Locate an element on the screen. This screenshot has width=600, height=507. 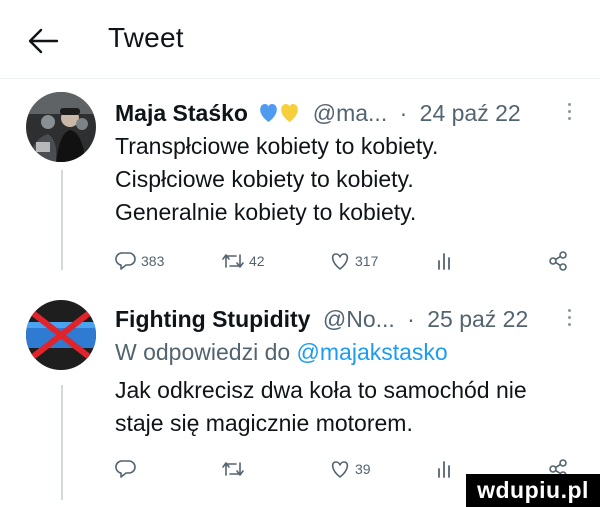
reply-prefix: W odpowiedzi do is located at coordinates (203, 352).